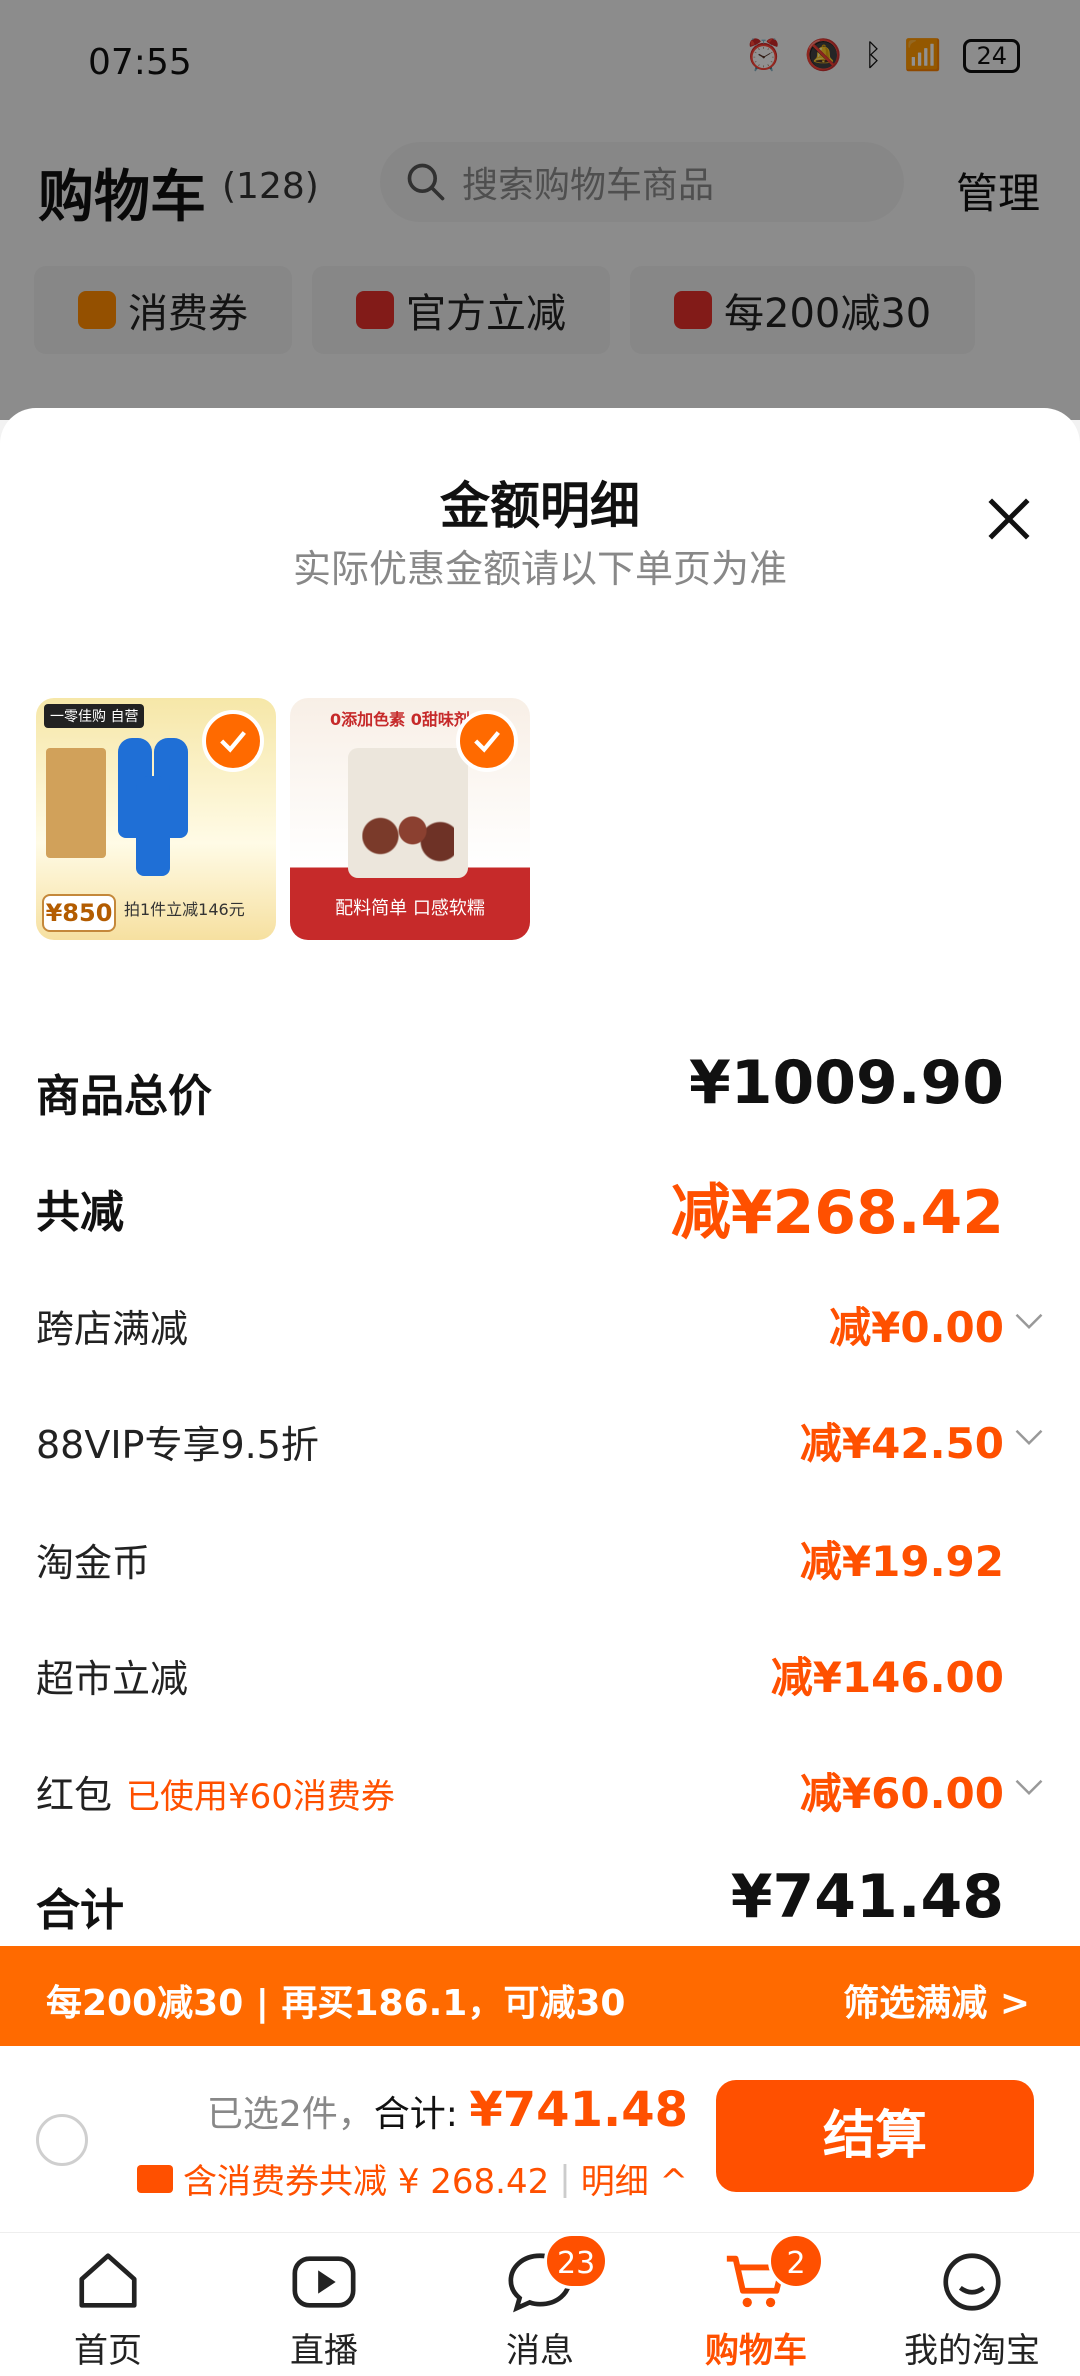 The width and height of the screenshot is (1080, 2376). I want to click on row-total-price: 商品总价 ¥1009.90, so click(520, 1085).